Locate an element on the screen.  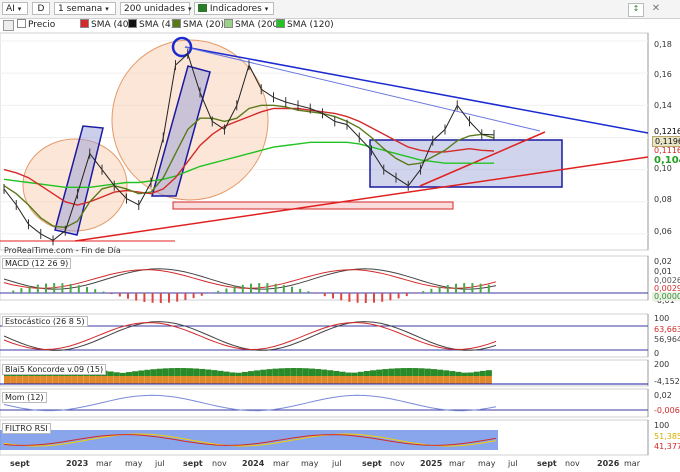
indicator-title-filtro-rsi: FILTRO RSI is located at coordinates (26, 428).